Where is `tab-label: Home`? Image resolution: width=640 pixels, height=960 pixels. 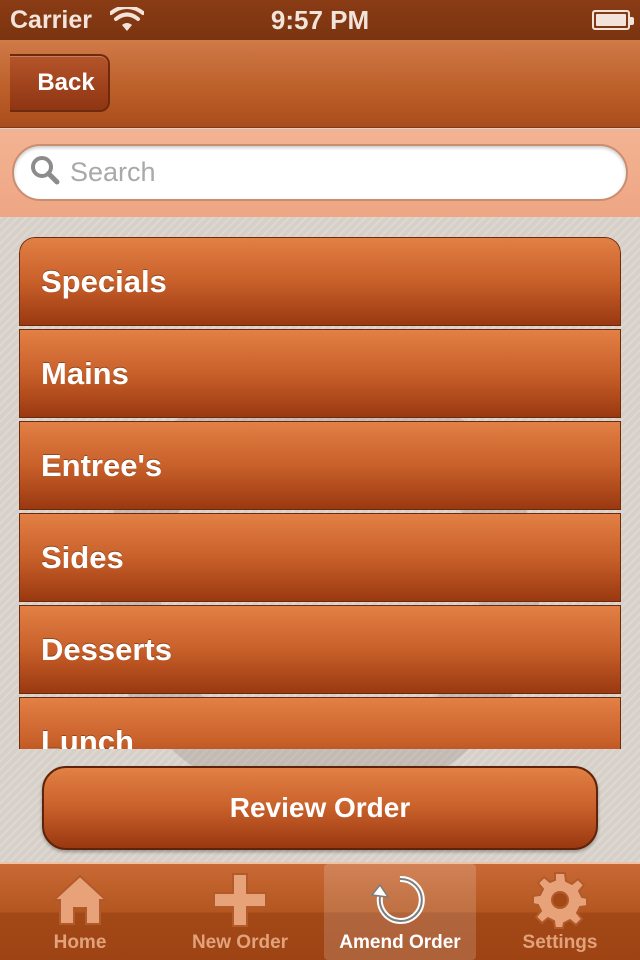
tab-label: Home is located at coordinates (80, 942).